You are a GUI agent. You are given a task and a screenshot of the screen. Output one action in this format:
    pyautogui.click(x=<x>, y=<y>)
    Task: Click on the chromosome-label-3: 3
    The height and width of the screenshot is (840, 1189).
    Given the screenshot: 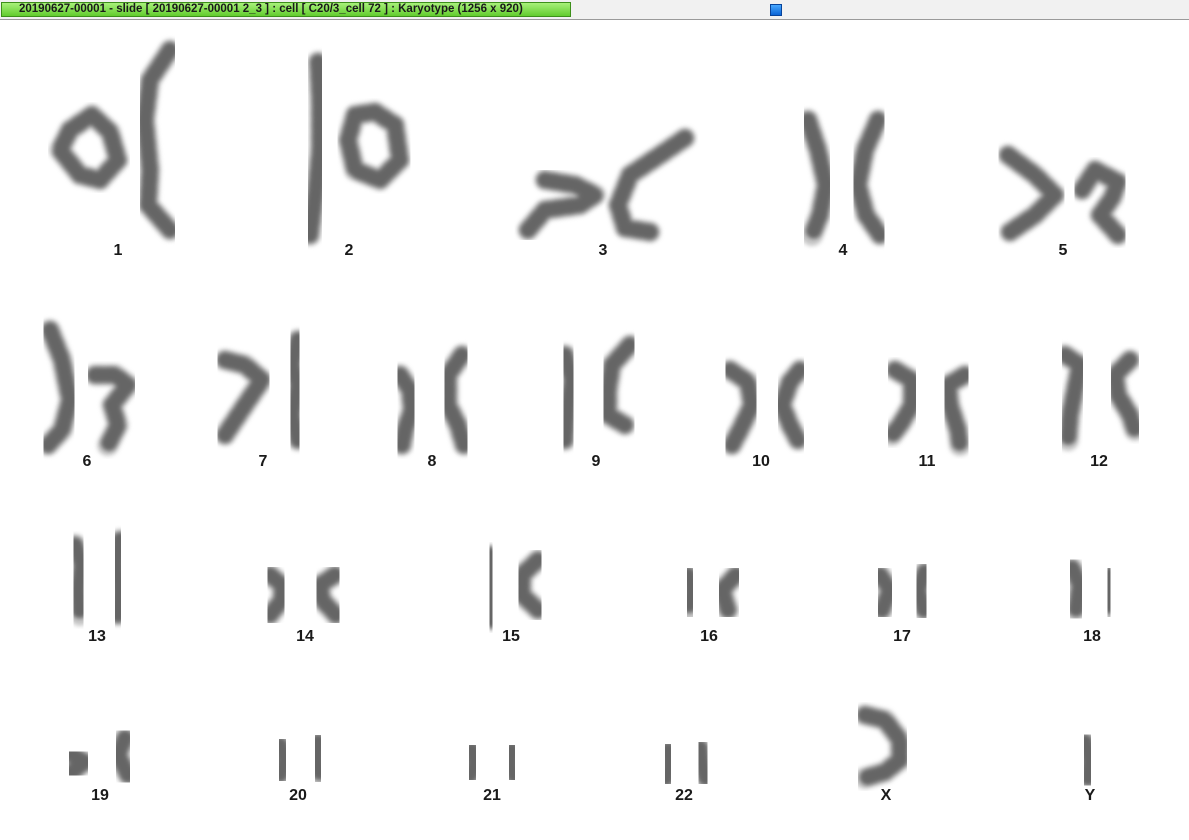 What is the action you would take?
    pyautogui.click(x=603, y=250)
    